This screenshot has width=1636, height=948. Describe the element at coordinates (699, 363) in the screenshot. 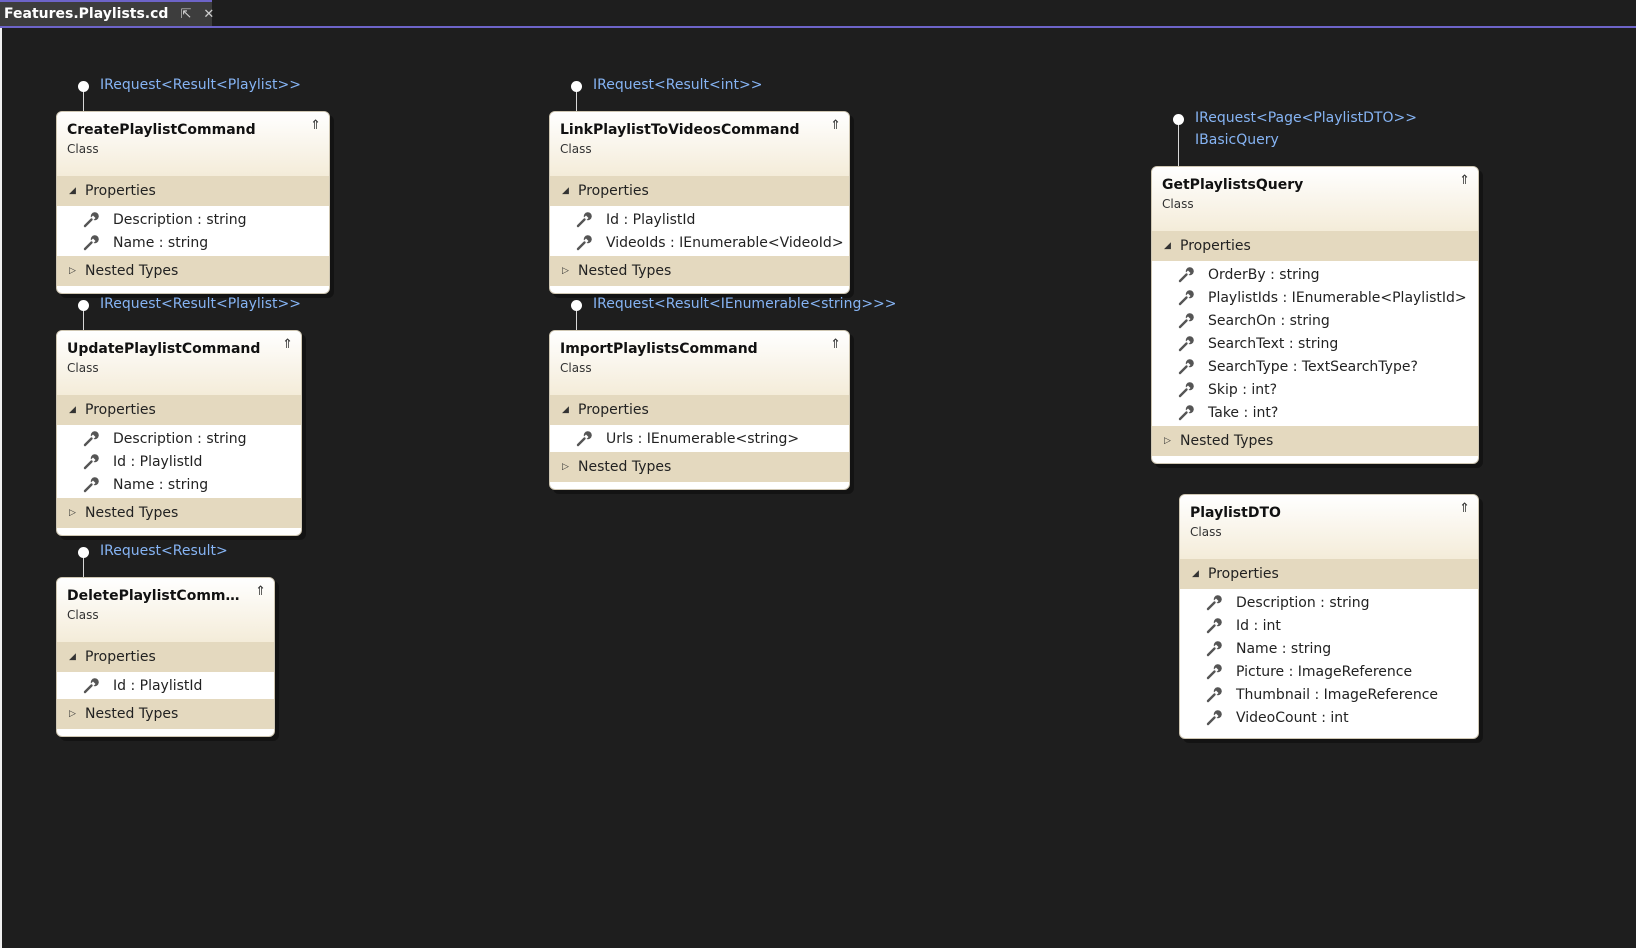

I see `class-header: ImportPlaylistsCommand Class ⇑` at that location.